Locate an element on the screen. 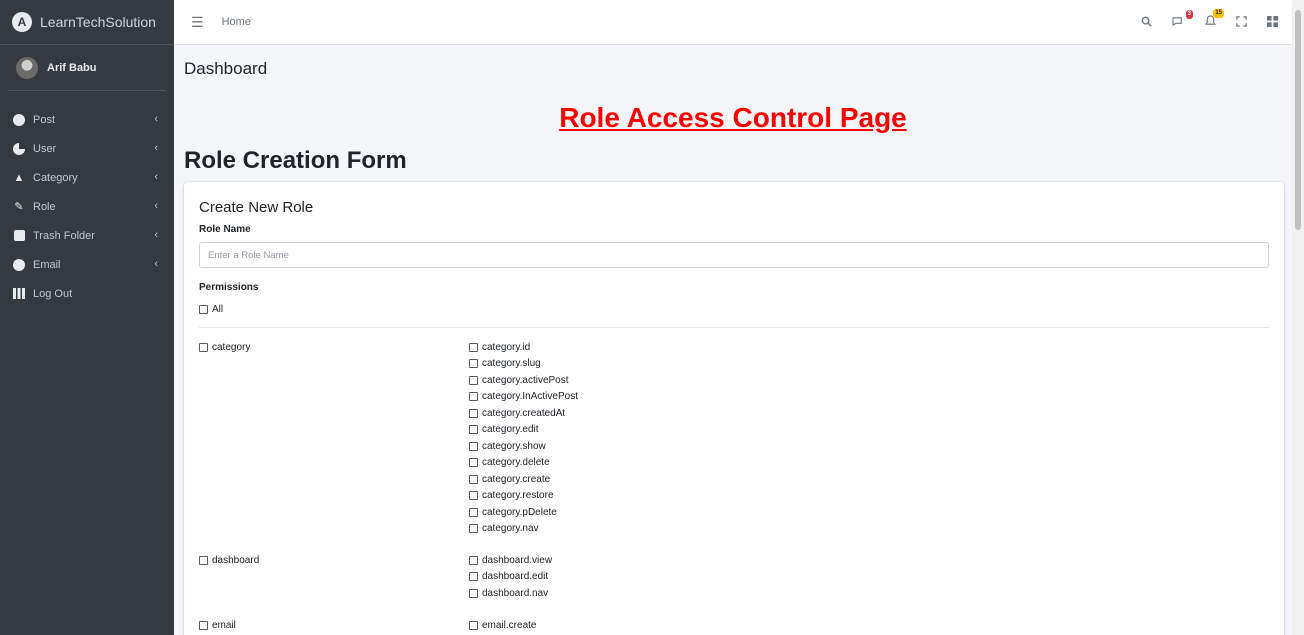  group-label: email is located at coordinates (224, 625).